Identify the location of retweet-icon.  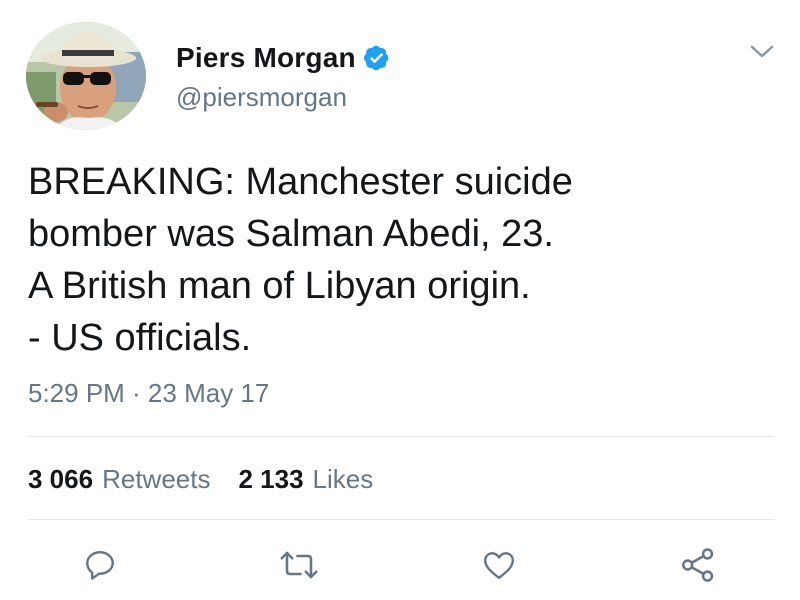
(299, 565).